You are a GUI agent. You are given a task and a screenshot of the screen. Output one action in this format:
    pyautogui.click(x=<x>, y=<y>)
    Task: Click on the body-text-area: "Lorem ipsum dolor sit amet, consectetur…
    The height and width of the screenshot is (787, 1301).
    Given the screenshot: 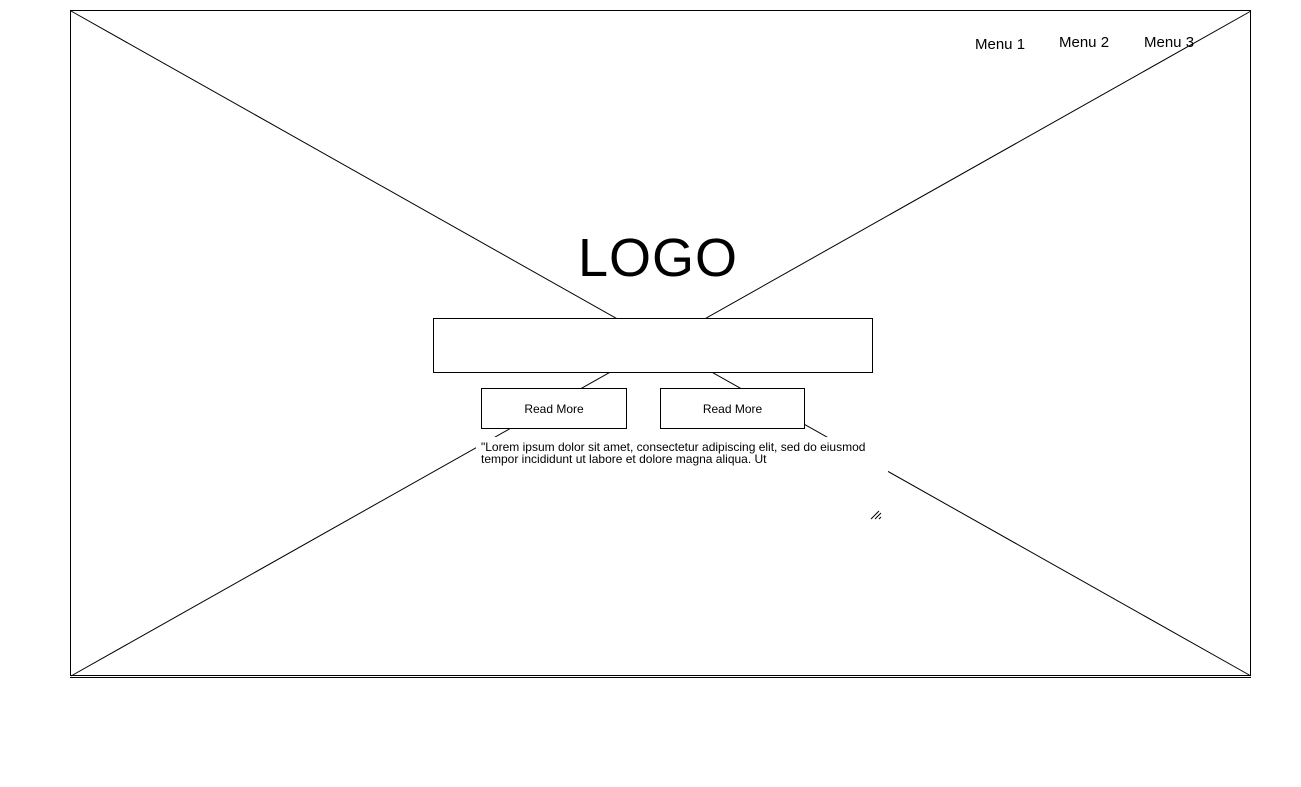 What is the action you would take?
    pyautogui.click(x=682, y=479)
    